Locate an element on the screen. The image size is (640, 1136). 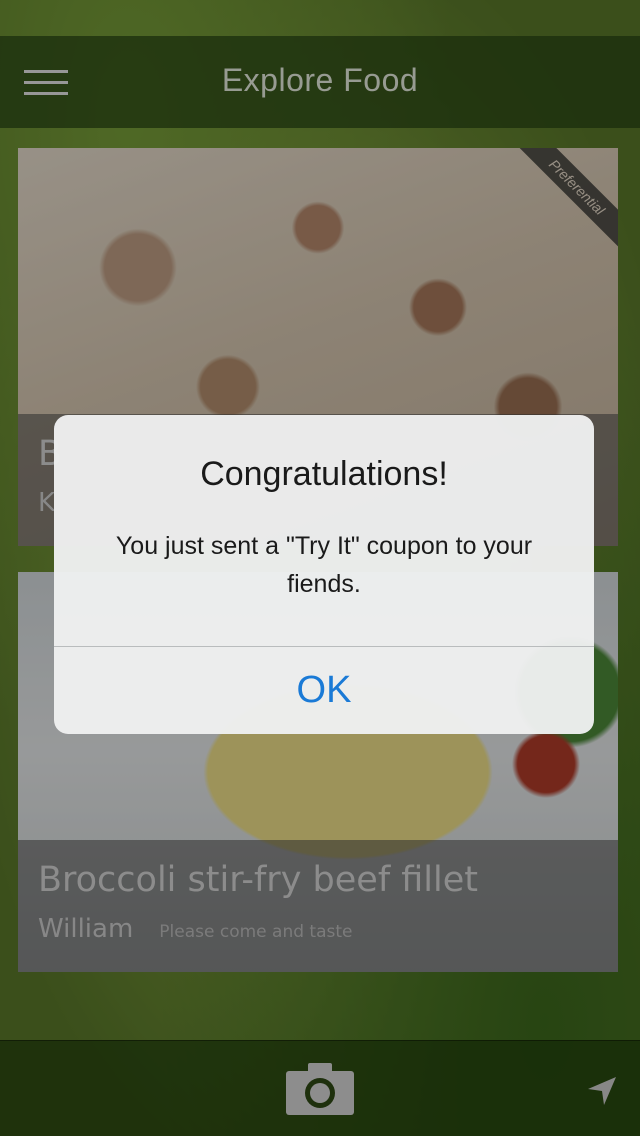
ok-button: OK is located at coordinates (324, 690).